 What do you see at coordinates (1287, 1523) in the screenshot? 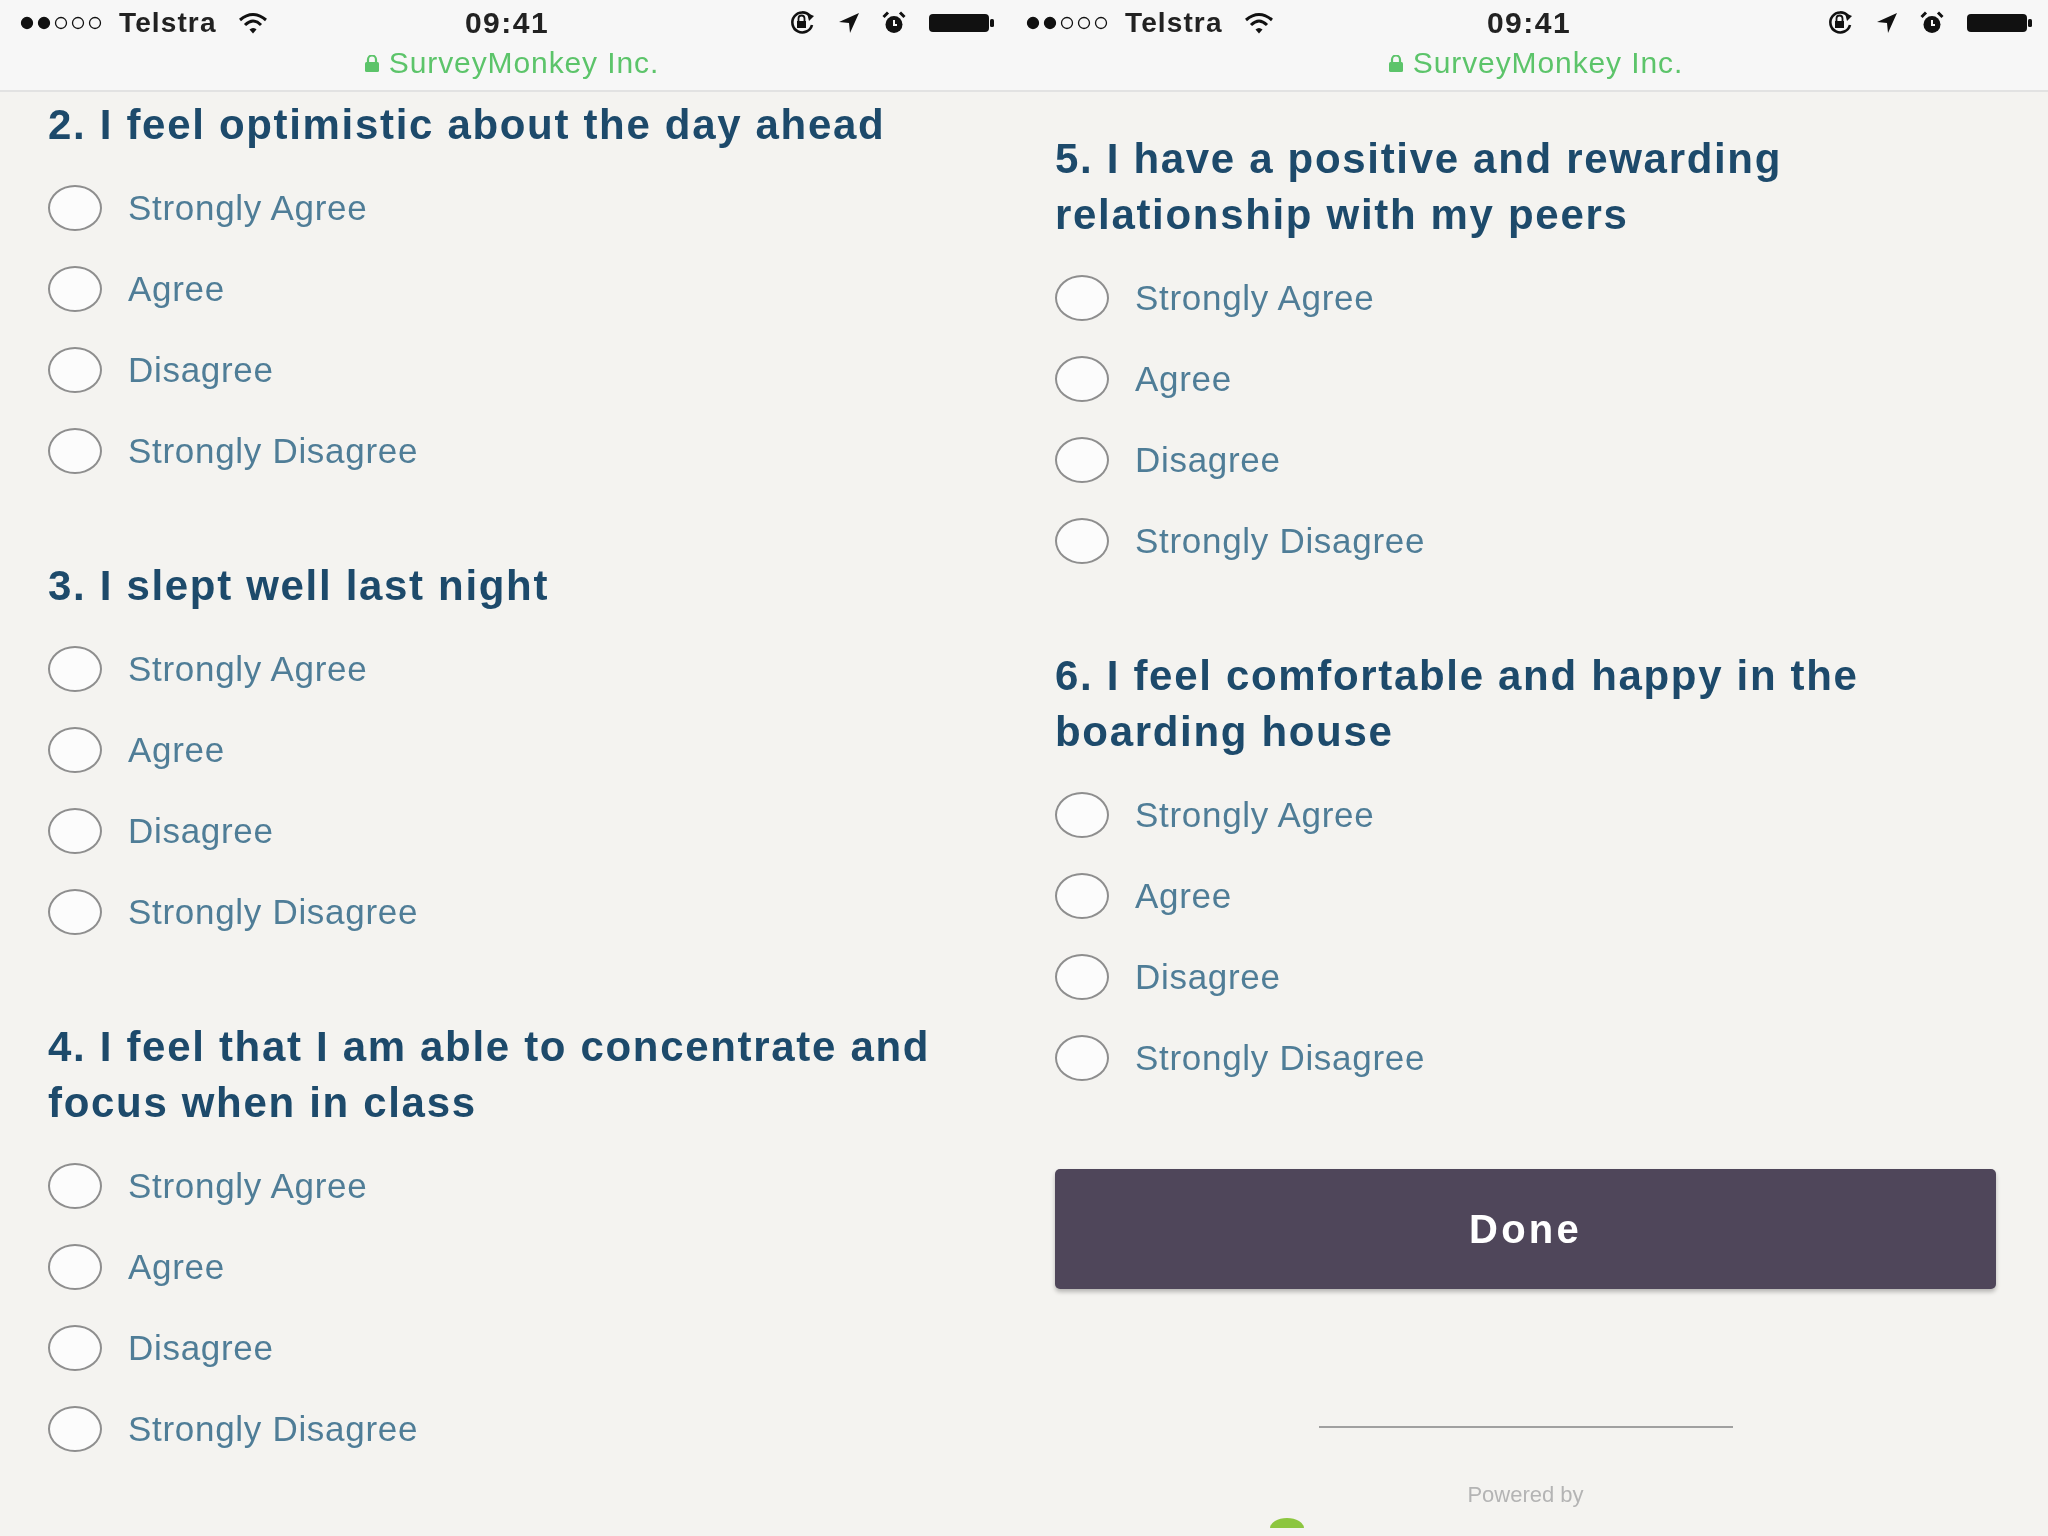
I see `logo-icon` at bounding box center [1287, 1523].